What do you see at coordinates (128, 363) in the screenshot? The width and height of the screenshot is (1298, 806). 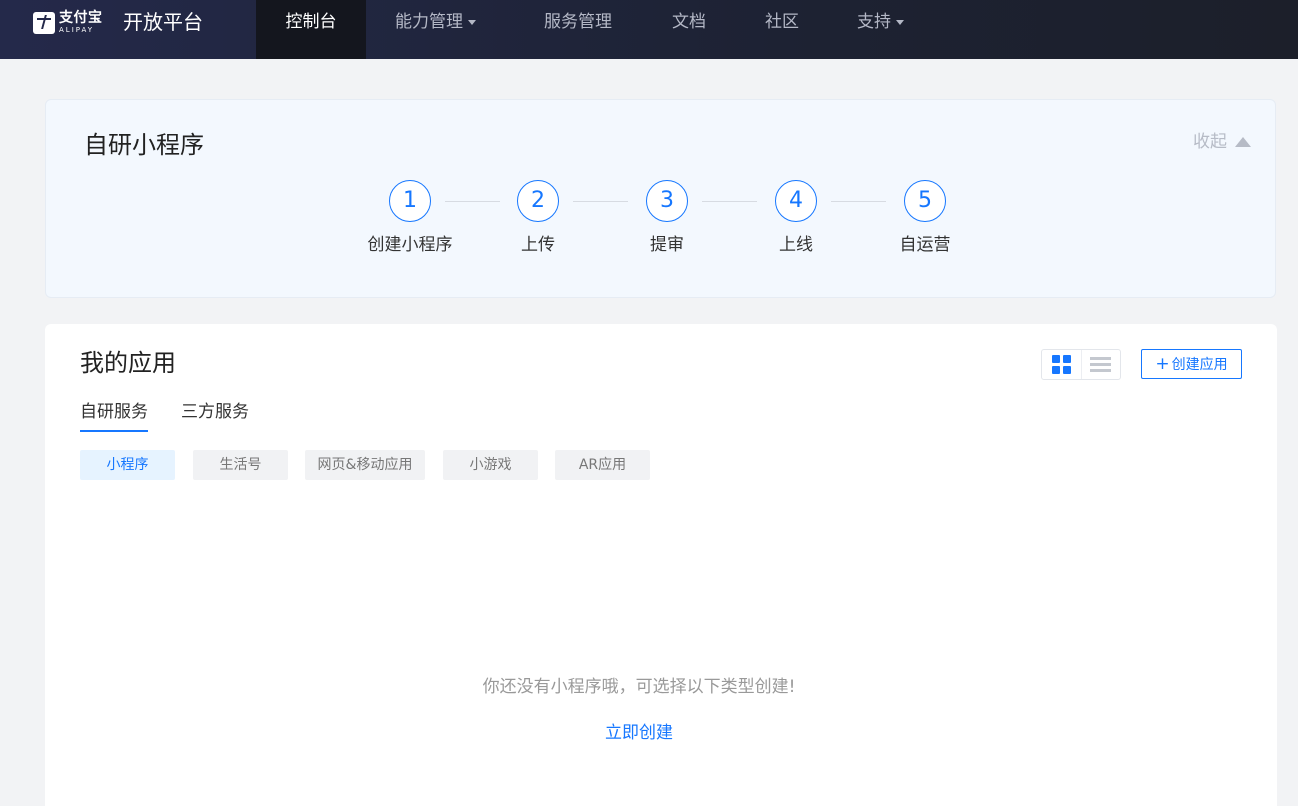 I see `my-apps-title: 我的应用` at bounding box center [128, 363].